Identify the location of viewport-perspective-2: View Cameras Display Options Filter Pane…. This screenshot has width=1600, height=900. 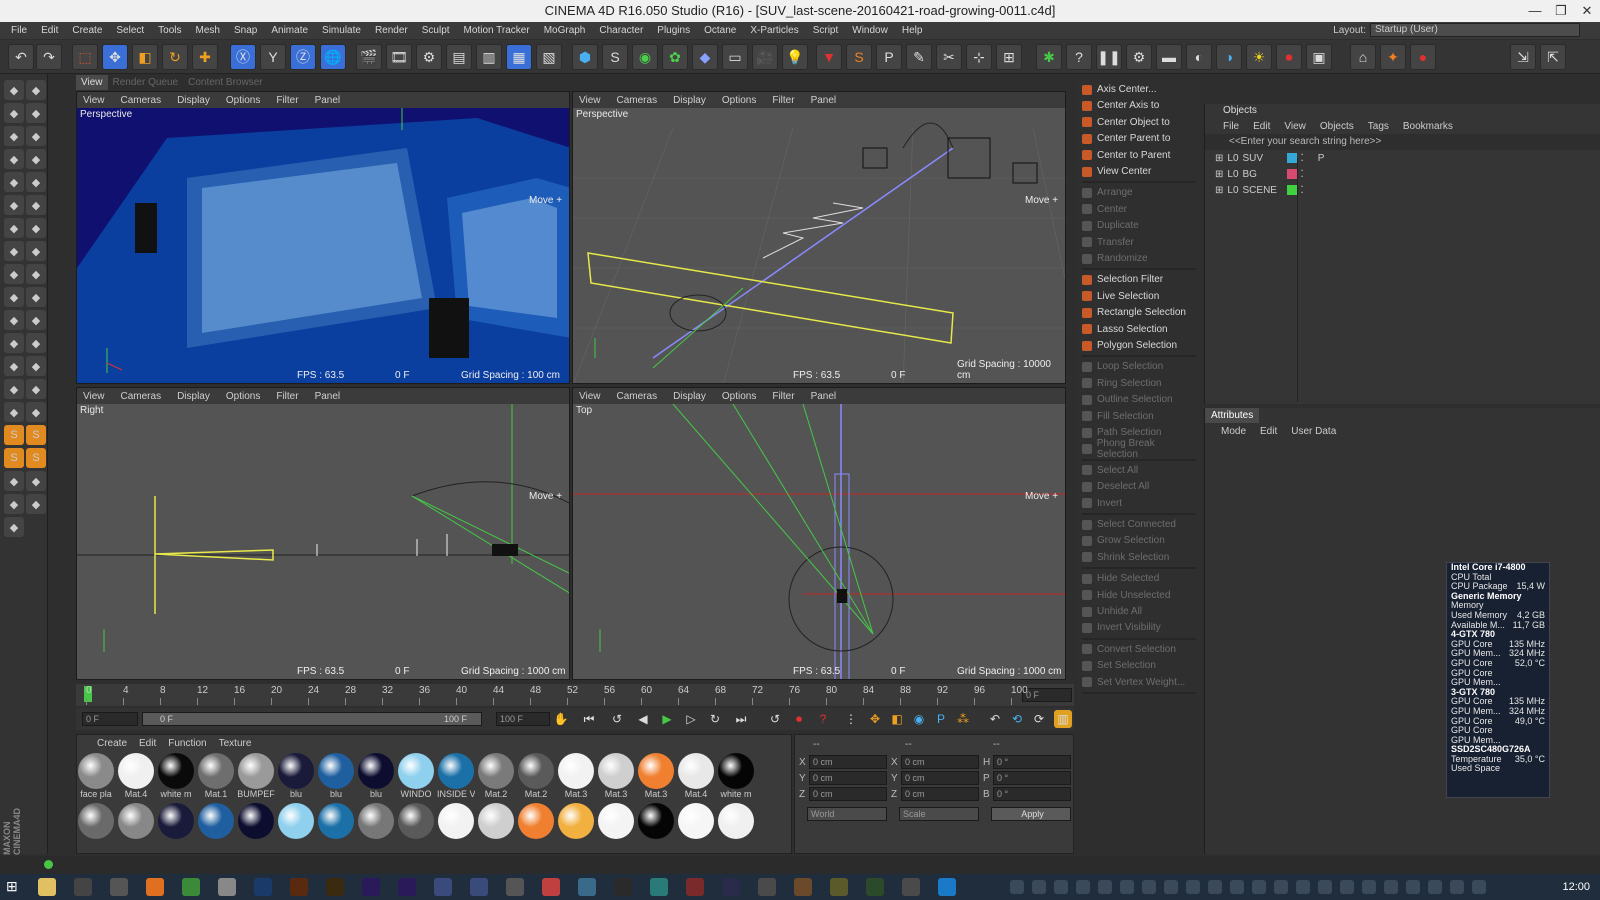
(819, 237).